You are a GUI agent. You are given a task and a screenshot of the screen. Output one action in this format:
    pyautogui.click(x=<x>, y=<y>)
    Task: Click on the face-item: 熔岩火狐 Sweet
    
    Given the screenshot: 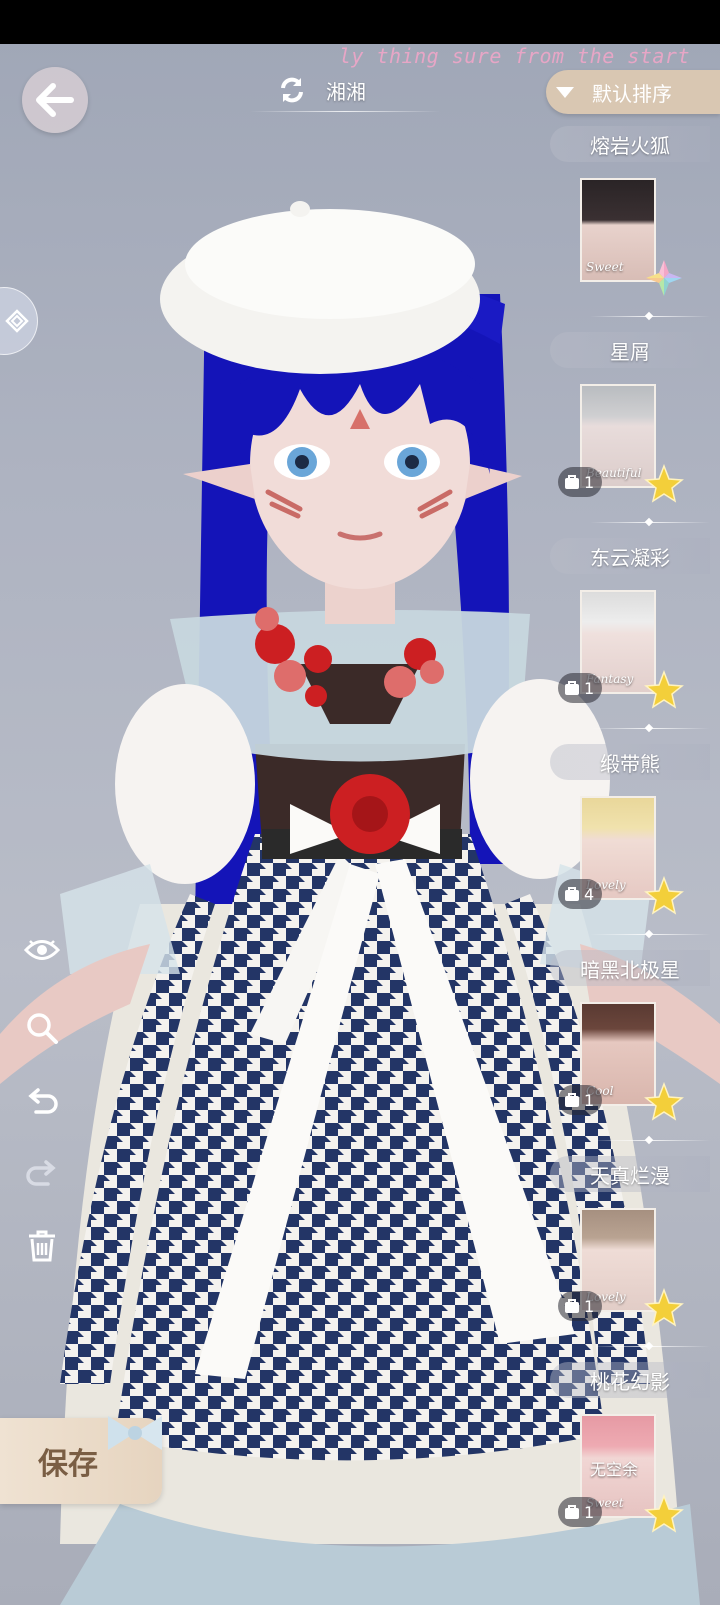 What is the action you would take?
    pyautogui.click(x=635, y=229)
    